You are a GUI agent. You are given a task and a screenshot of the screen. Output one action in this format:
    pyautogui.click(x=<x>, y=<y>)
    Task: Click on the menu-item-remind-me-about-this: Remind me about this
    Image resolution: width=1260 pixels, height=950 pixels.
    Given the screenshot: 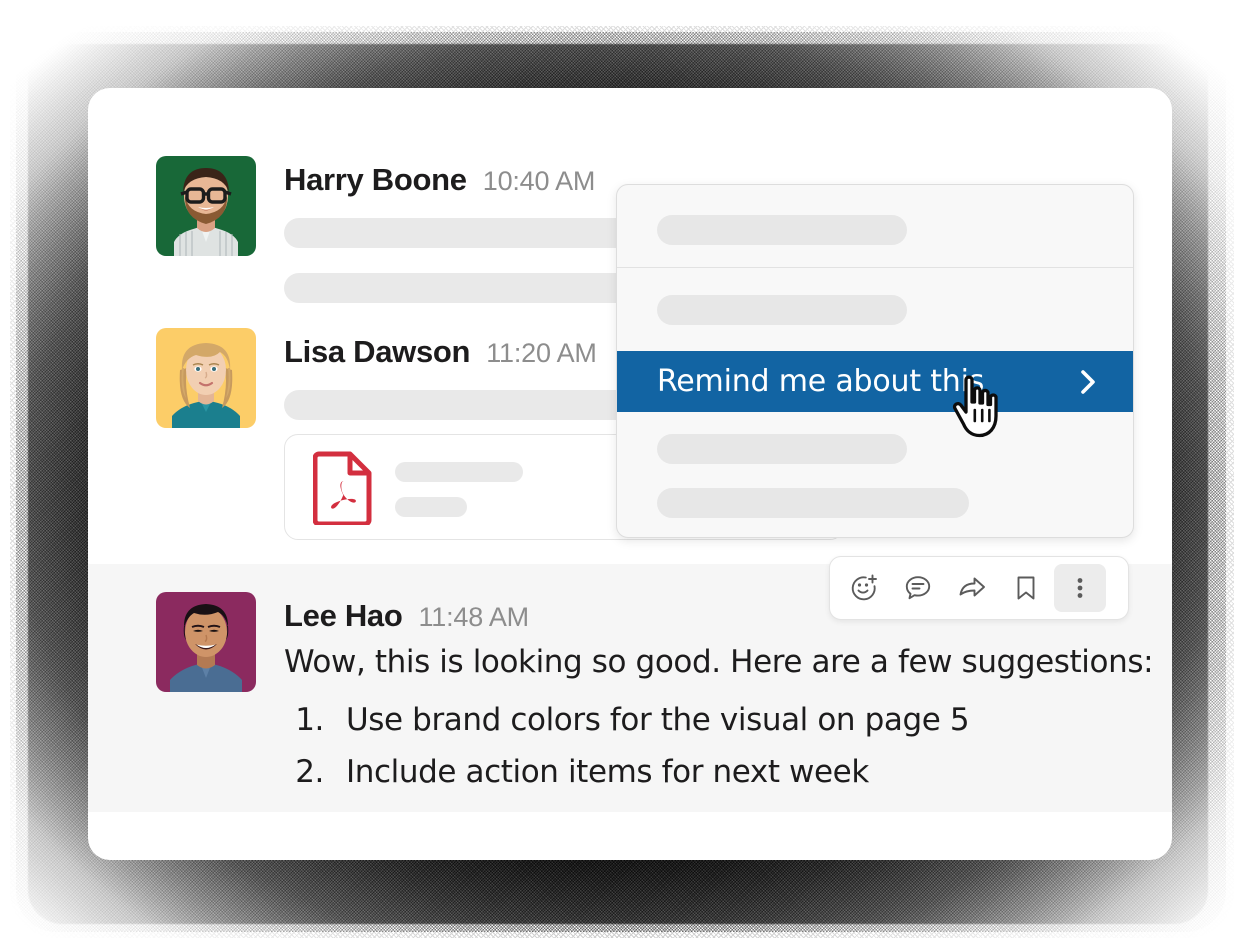 What is the action you would take?
    pyautogui.click(x=875, y=381)
    